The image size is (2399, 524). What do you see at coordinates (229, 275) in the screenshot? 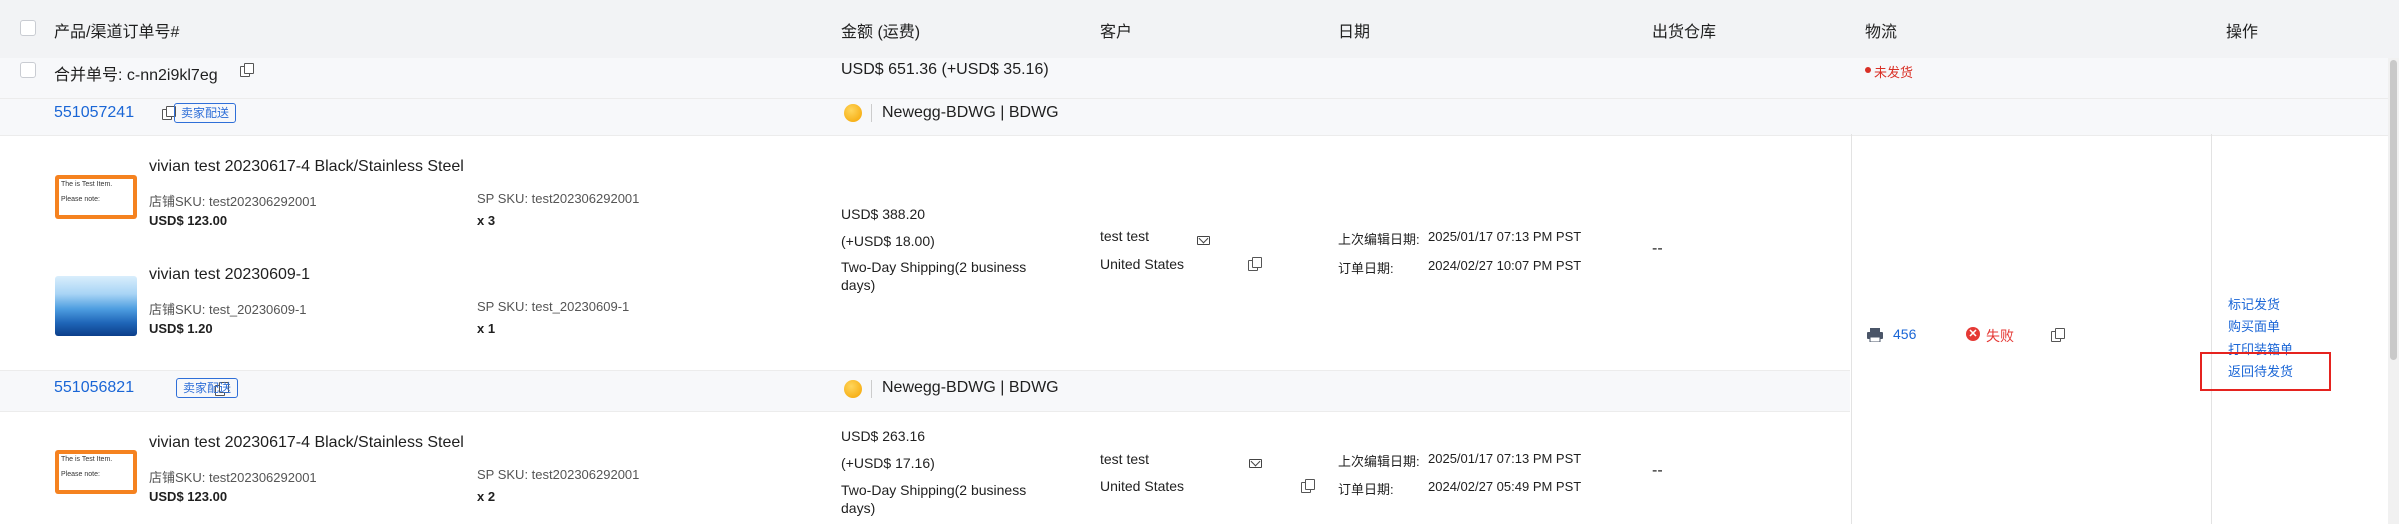
I see `product-title: vivian test 20230609-1` at bounding box center [229, 275].